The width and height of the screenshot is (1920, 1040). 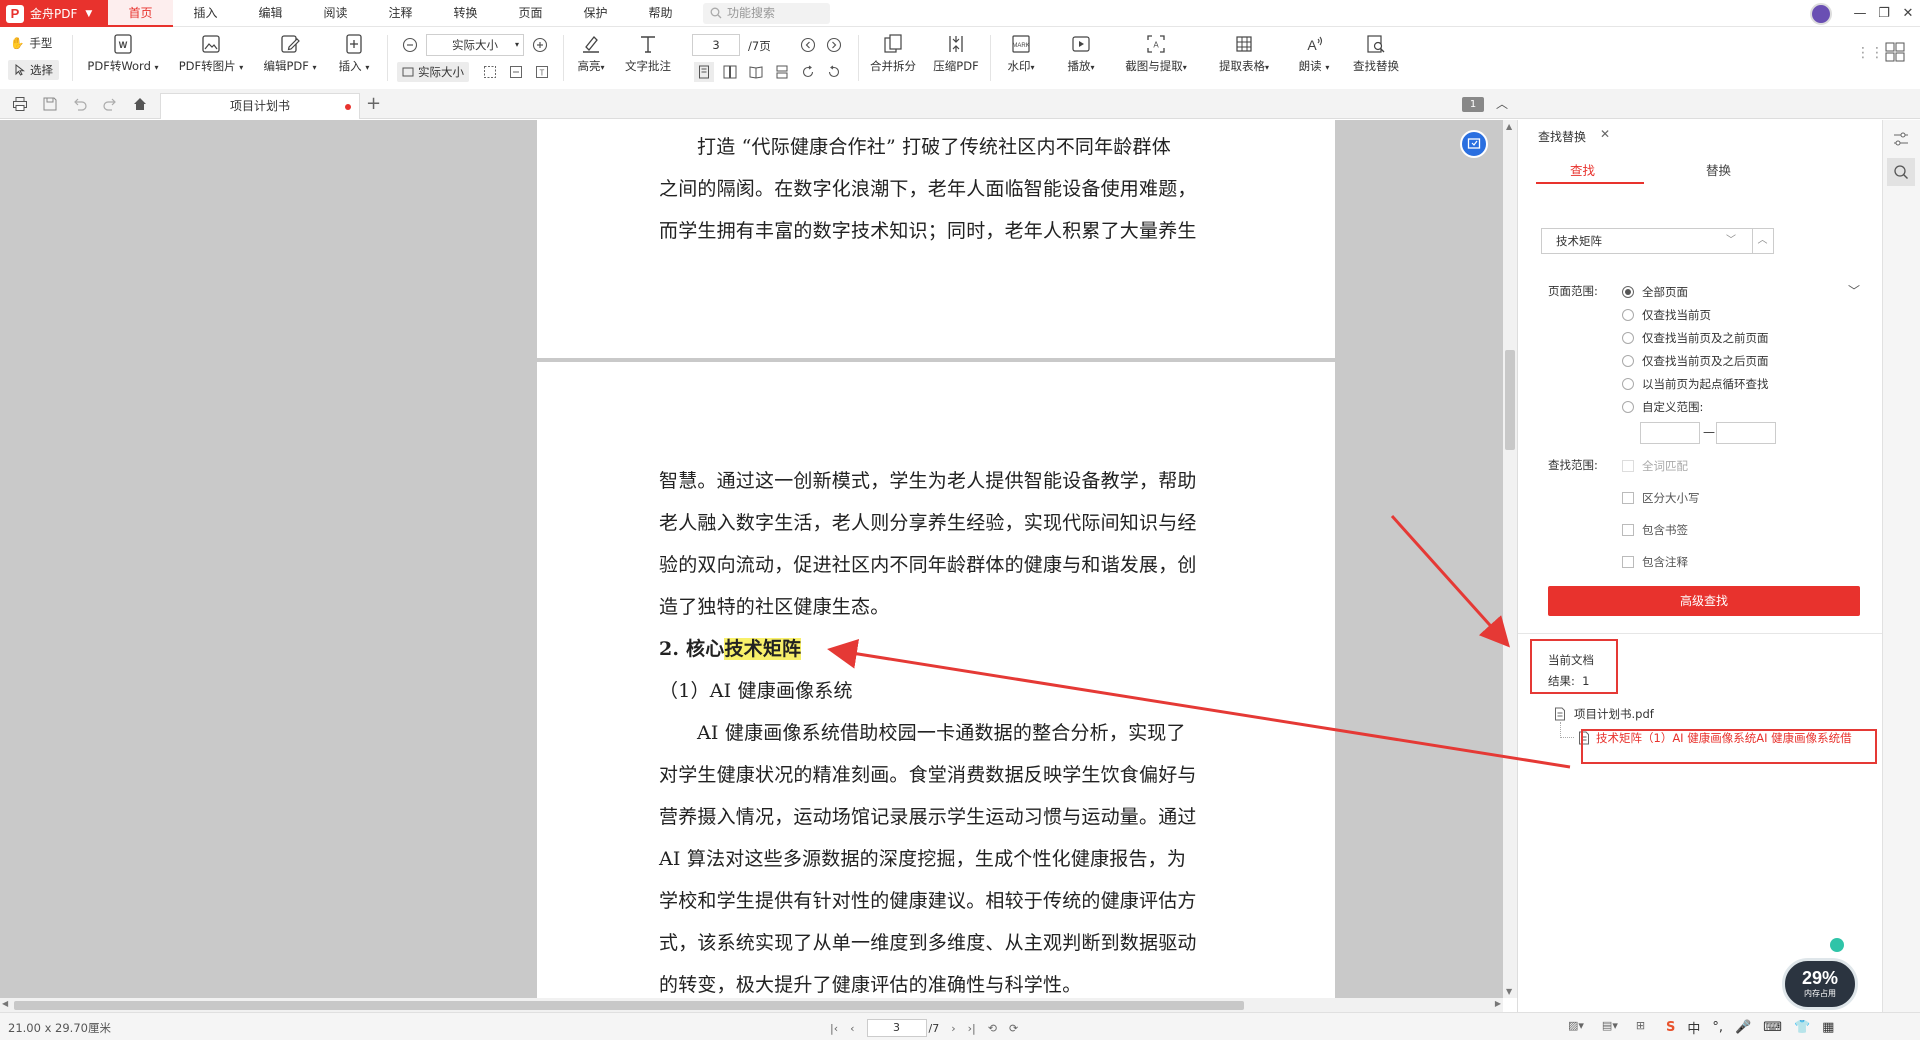 I want to click on zoom-select: 实际大小 ▾, so click(x=475, y=45).